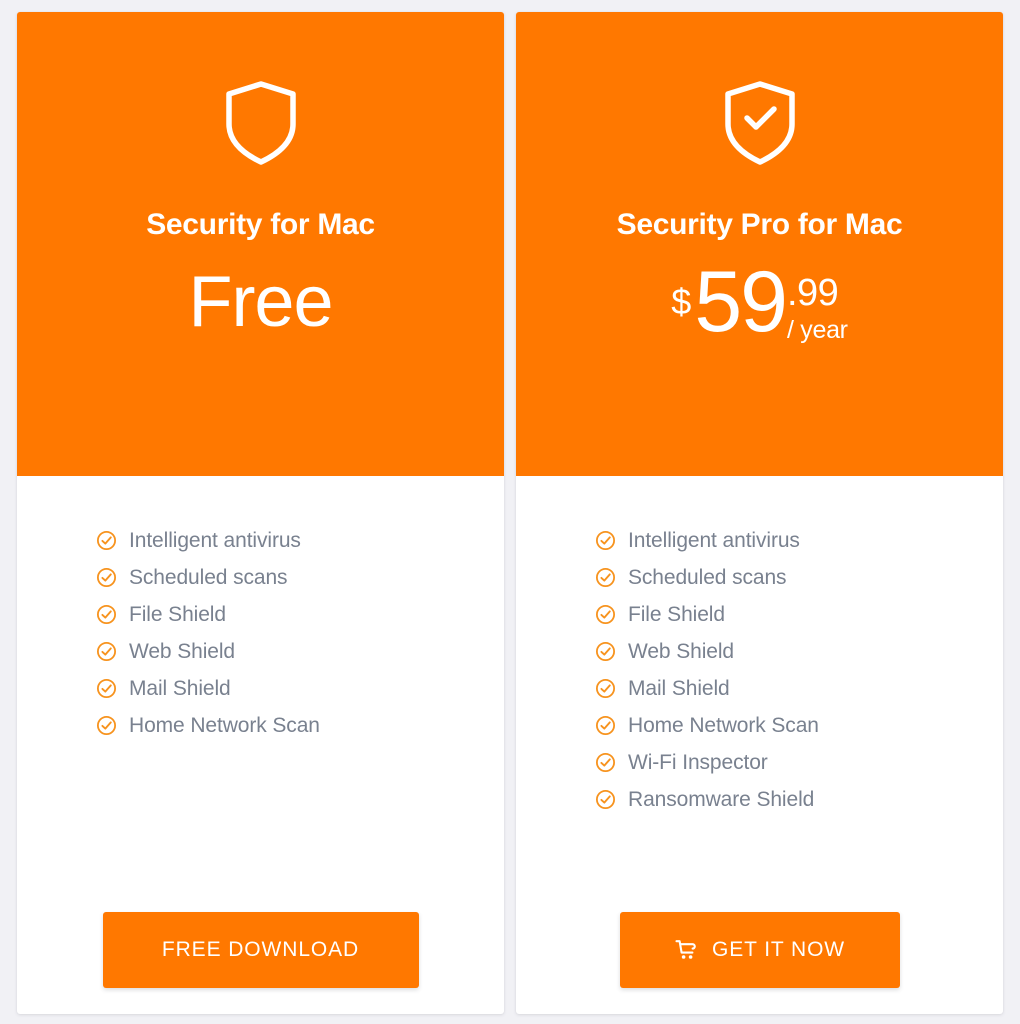 This screenshot has width=1020, height=1024. Describe the element at coordinates (698, 762) in the screenshot. I see `feature-label: Wi-Fi Inspector` at that location.